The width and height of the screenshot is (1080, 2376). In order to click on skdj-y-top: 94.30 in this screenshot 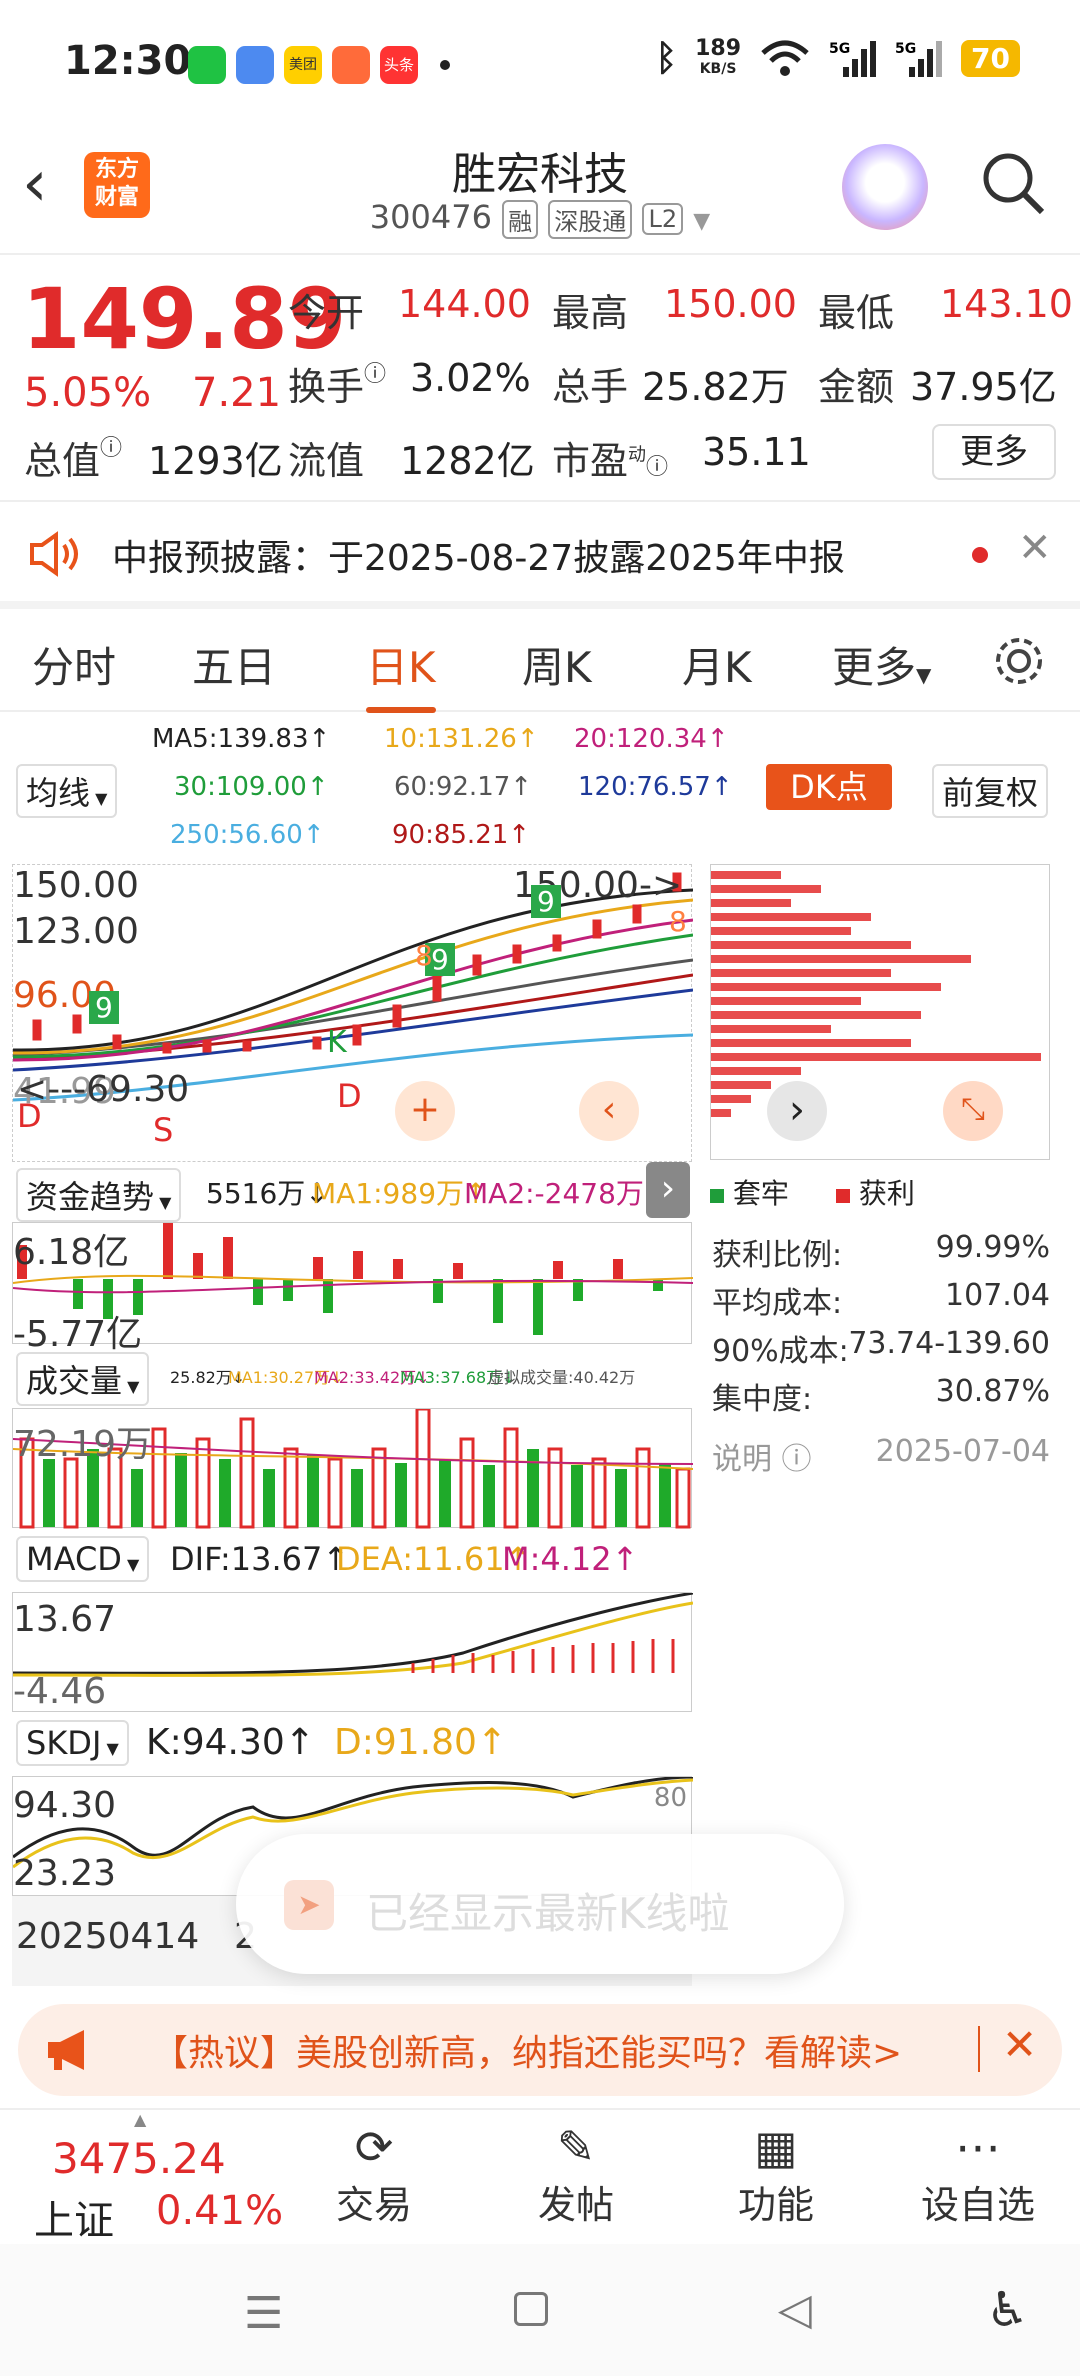, I will do `click(65, 1805)`.